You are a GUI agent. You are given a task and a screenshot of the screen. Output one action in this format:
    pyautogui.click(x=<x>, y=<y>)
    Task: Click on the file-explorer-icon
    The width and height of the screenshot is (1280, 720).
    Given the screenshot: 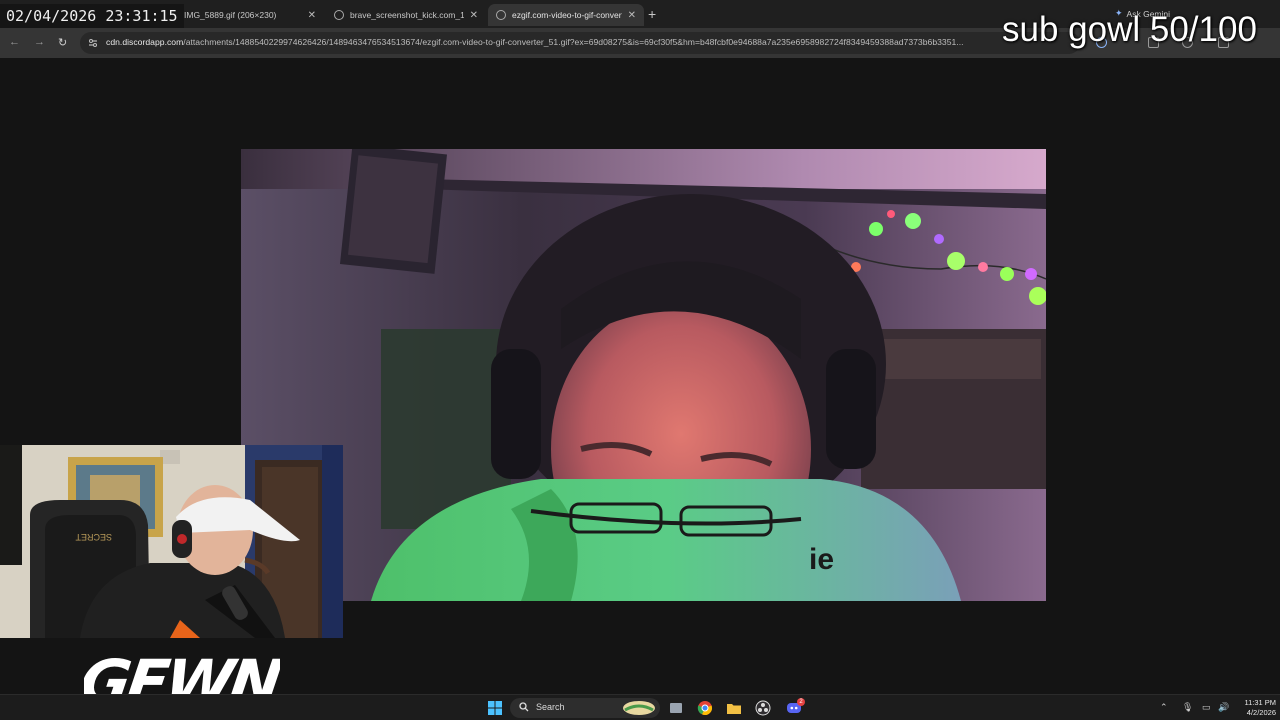 What is the action you would take?
    pyautogui.click(x=734, y=708)
    